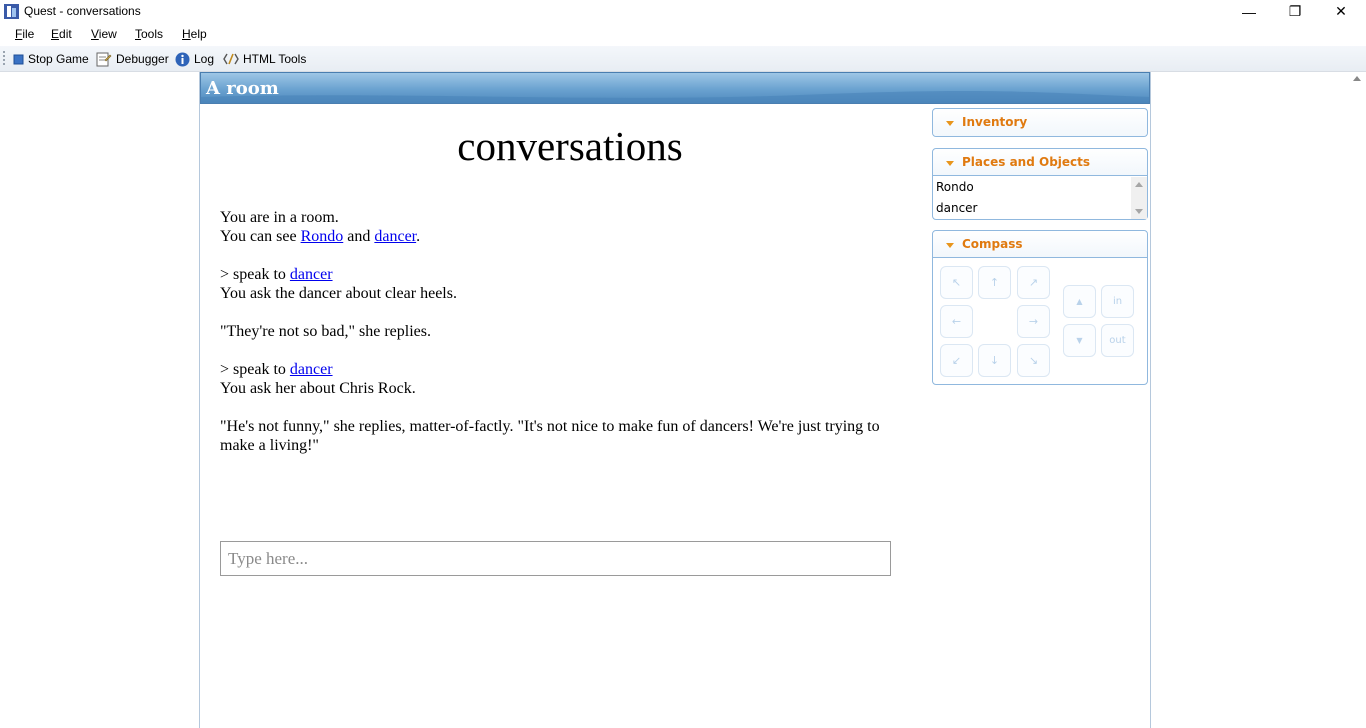  Describe the element at coordinates (1139, 198) in the screenshot. I see `places-list-scrollbar` at that location.